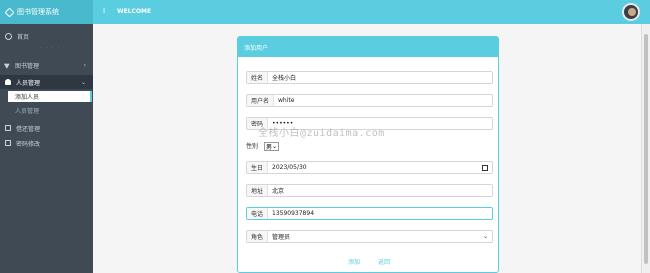 Image resolution: width=650 pixels, height=273 pixels. What do you see at coordinates (104, 11) in the screenshot?
I see `menu-toggle-icon: I` at bounding box center [104, 11].